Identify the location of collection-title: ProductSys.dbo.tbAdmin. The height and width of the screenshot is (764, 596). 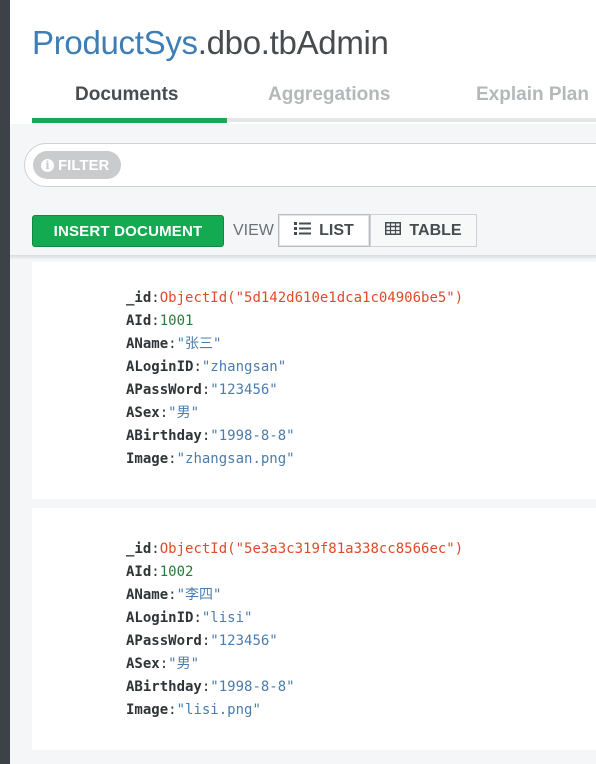
(210, 43).